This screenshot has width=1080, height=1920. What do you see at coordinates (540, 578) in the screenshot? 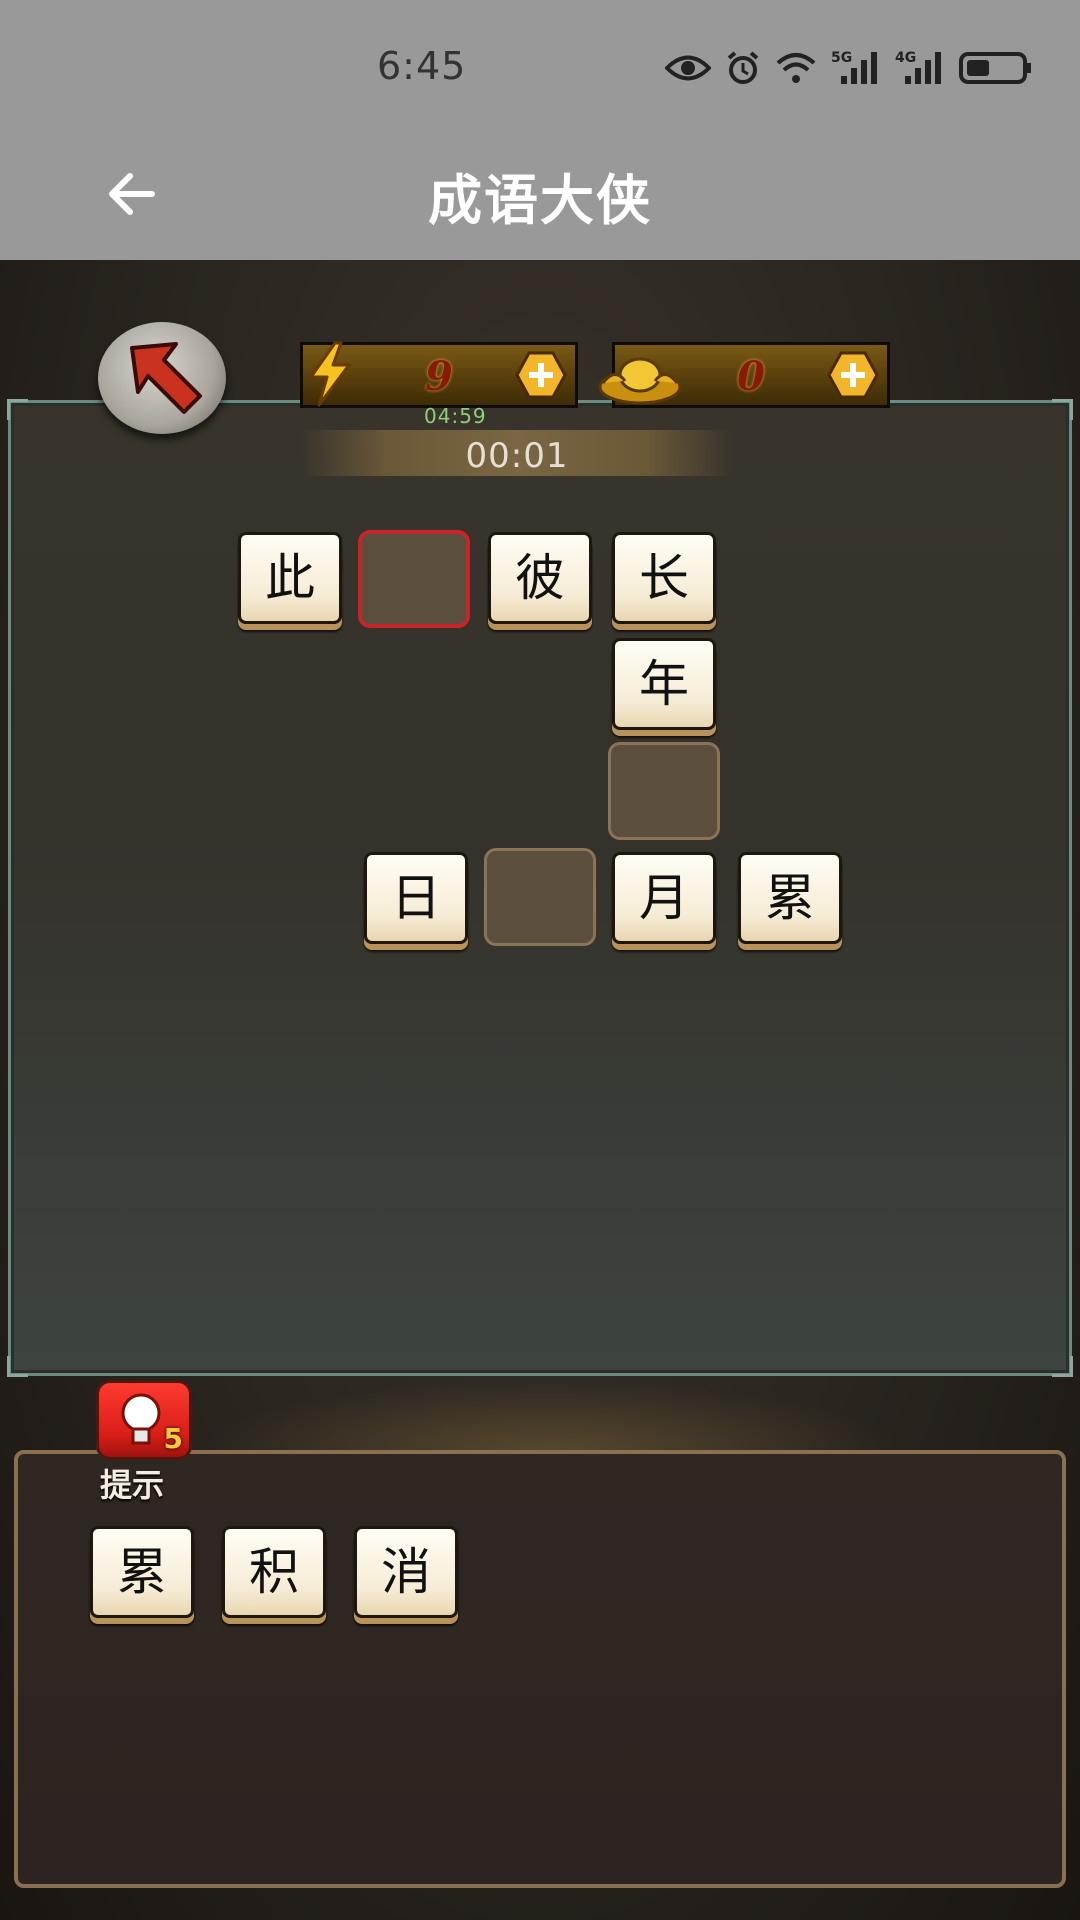
I see `board-tile: 彼` at bounding box center [540, 578].